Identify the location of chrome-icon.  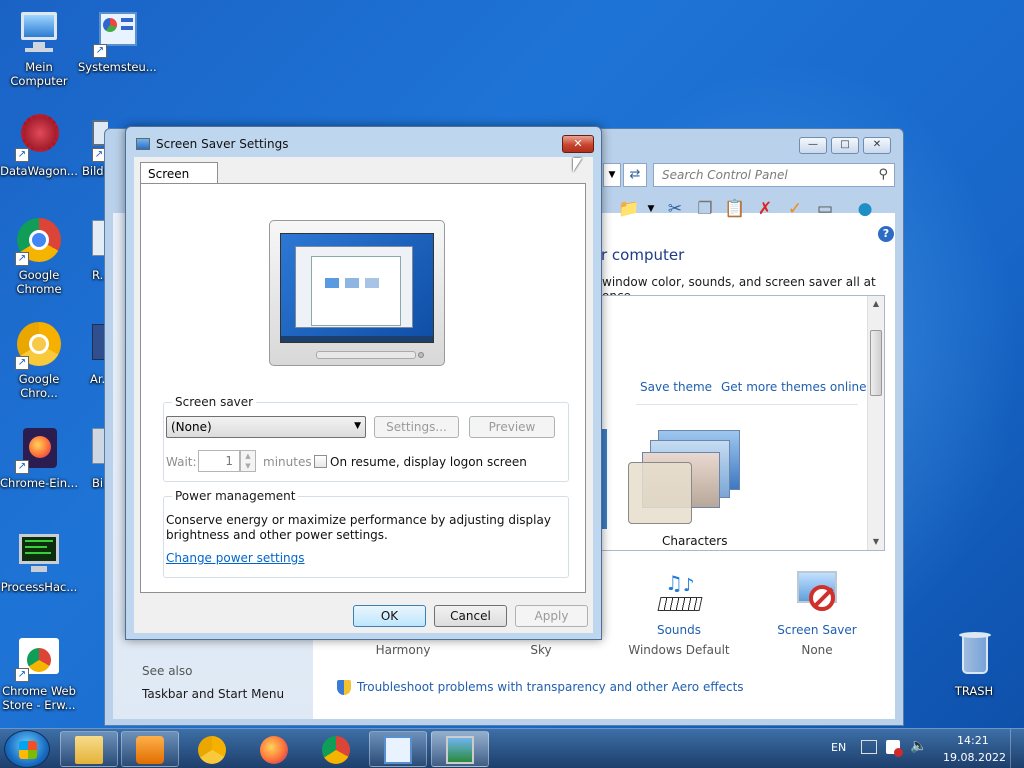
(336, 750).